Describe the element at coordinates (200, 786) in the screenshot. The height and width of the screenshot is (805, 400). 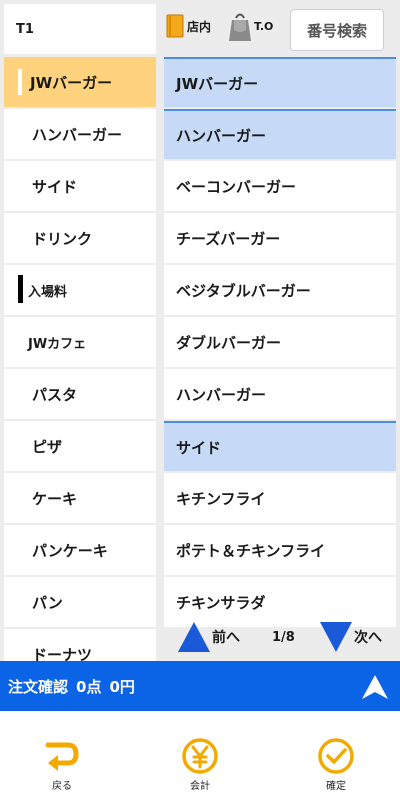
I see `checkout-label: 会計` at that location.